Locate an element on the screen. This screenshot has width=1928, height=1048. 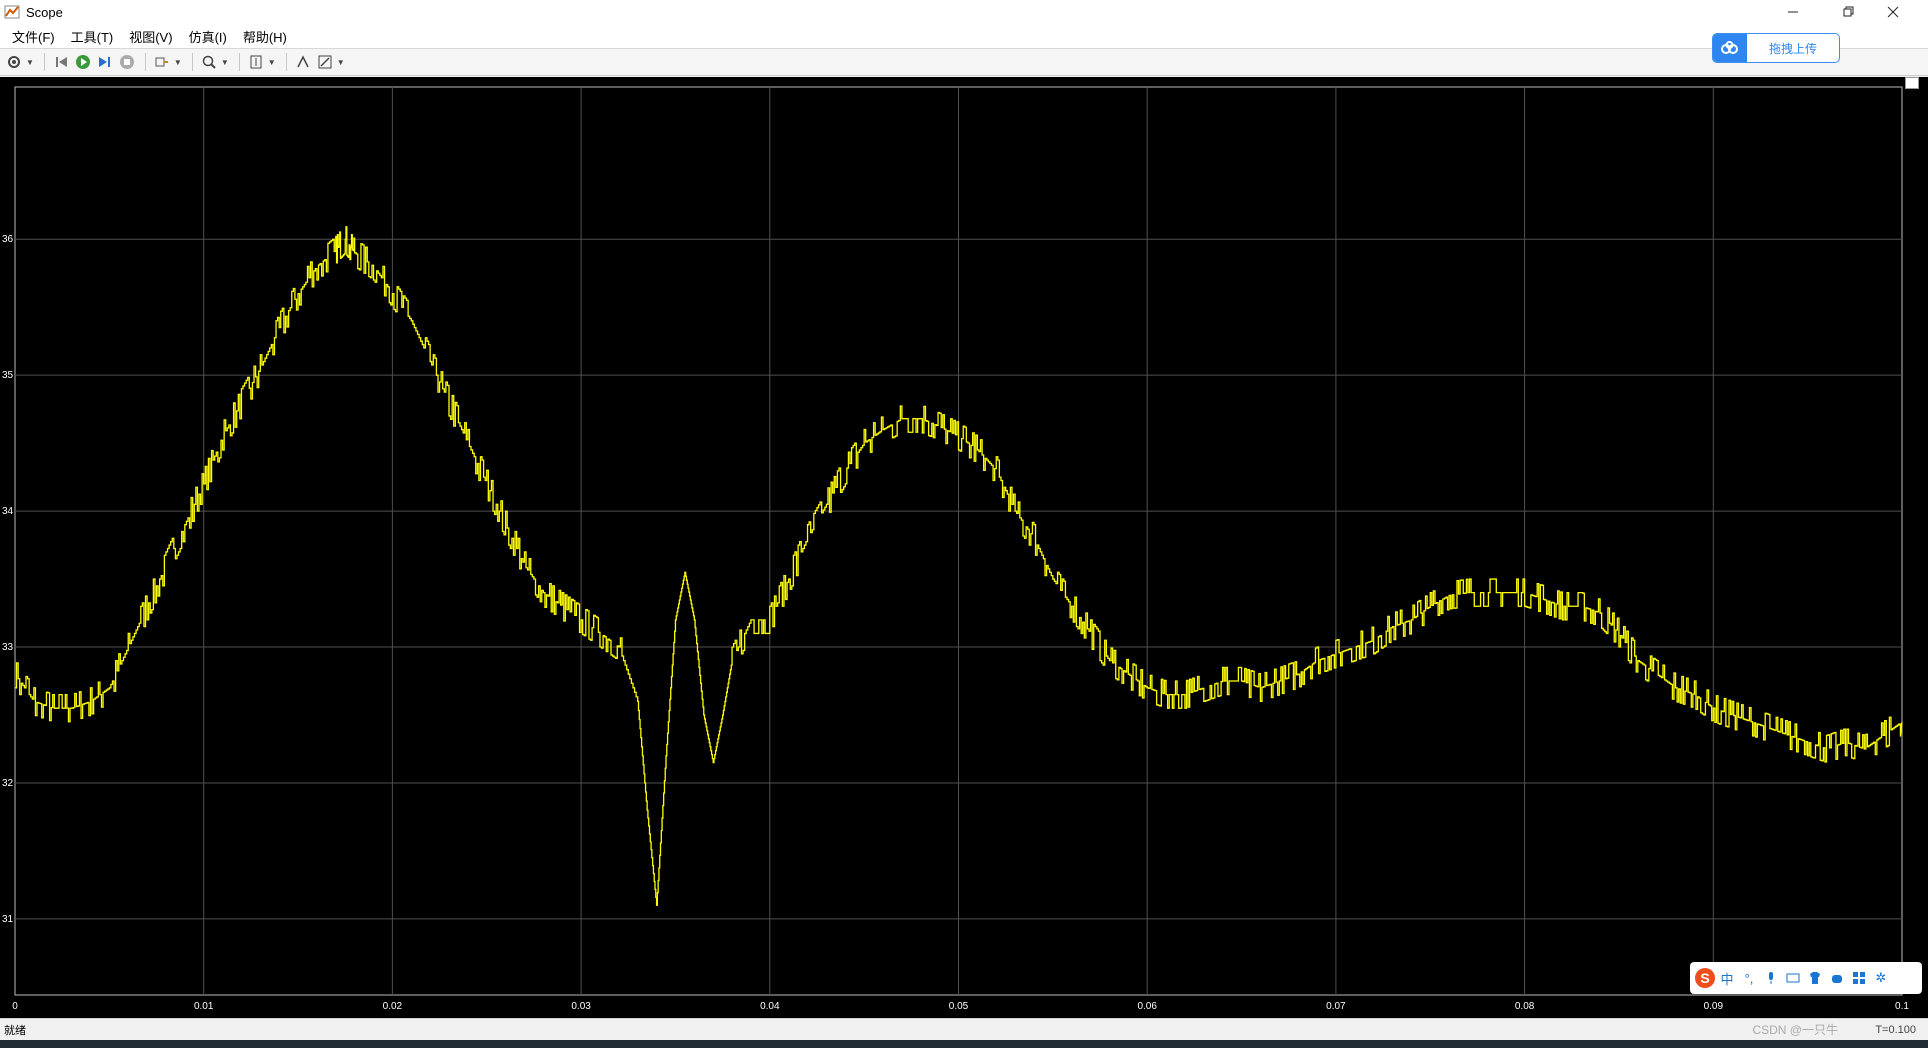
highlight-dropdown-icon: ▼ is located at coordinates (178, 62).